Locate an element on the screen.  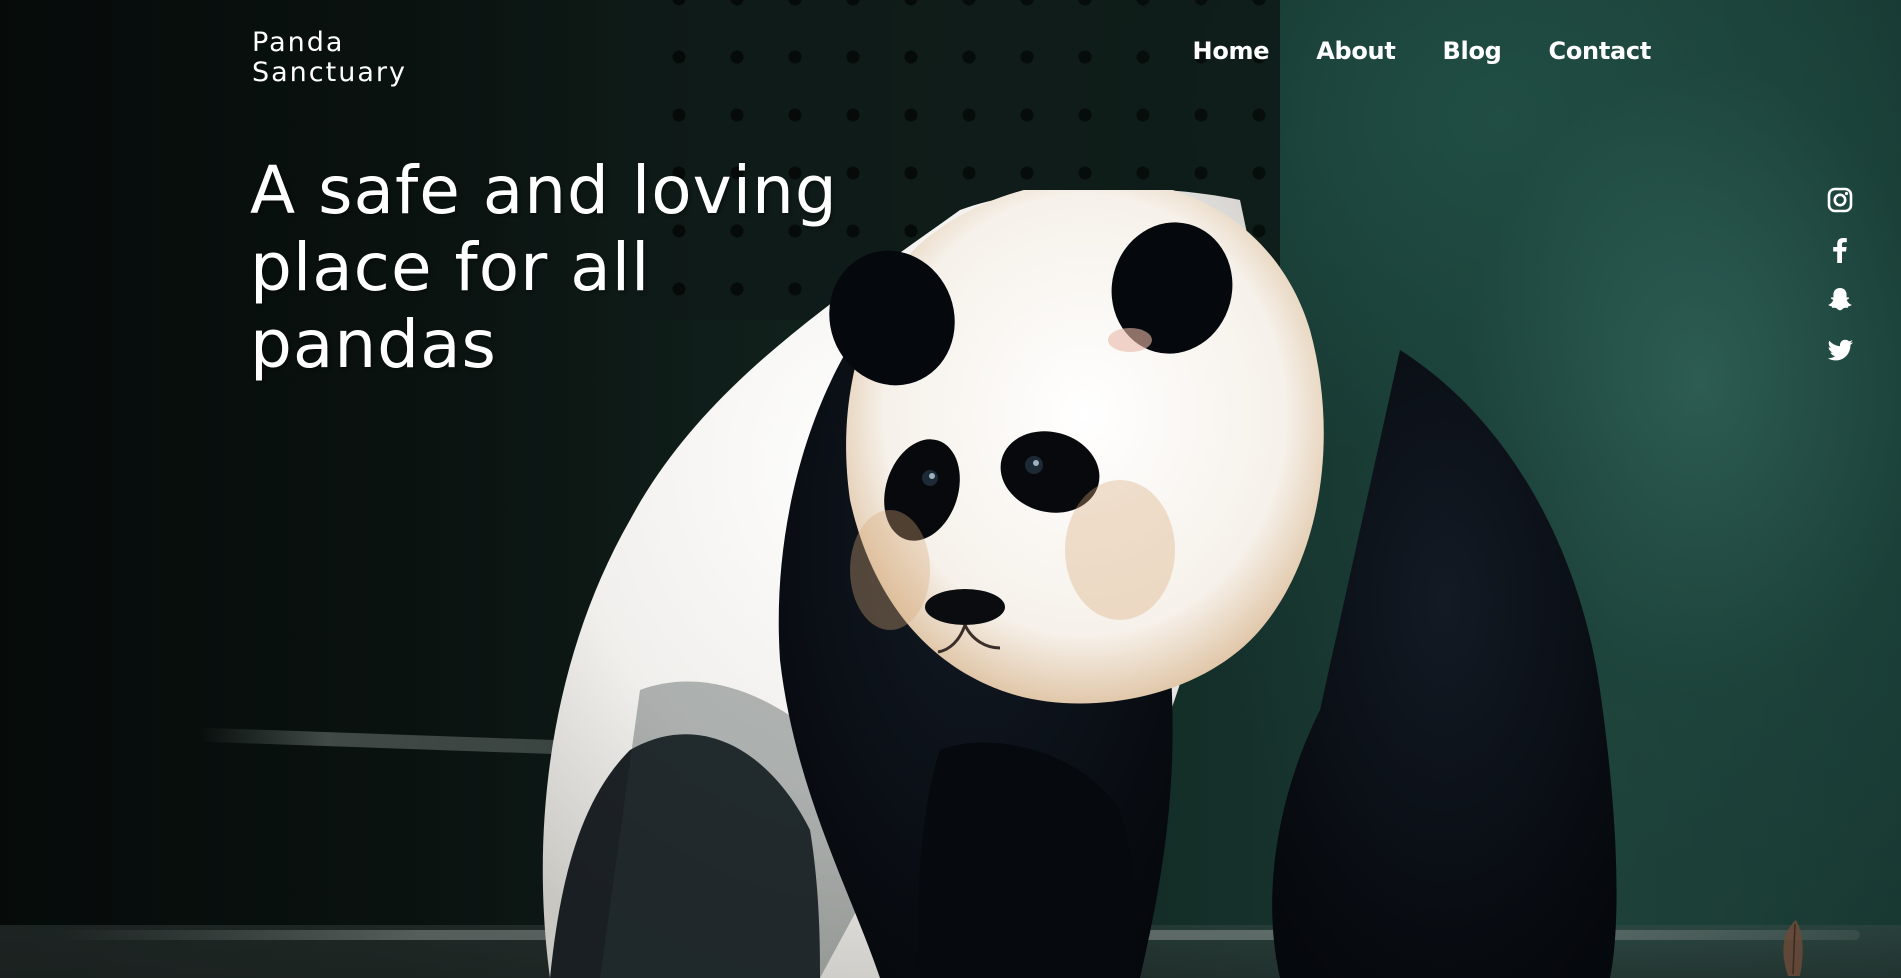
nav-home-link: Home is located at coordinates (1231, 51).